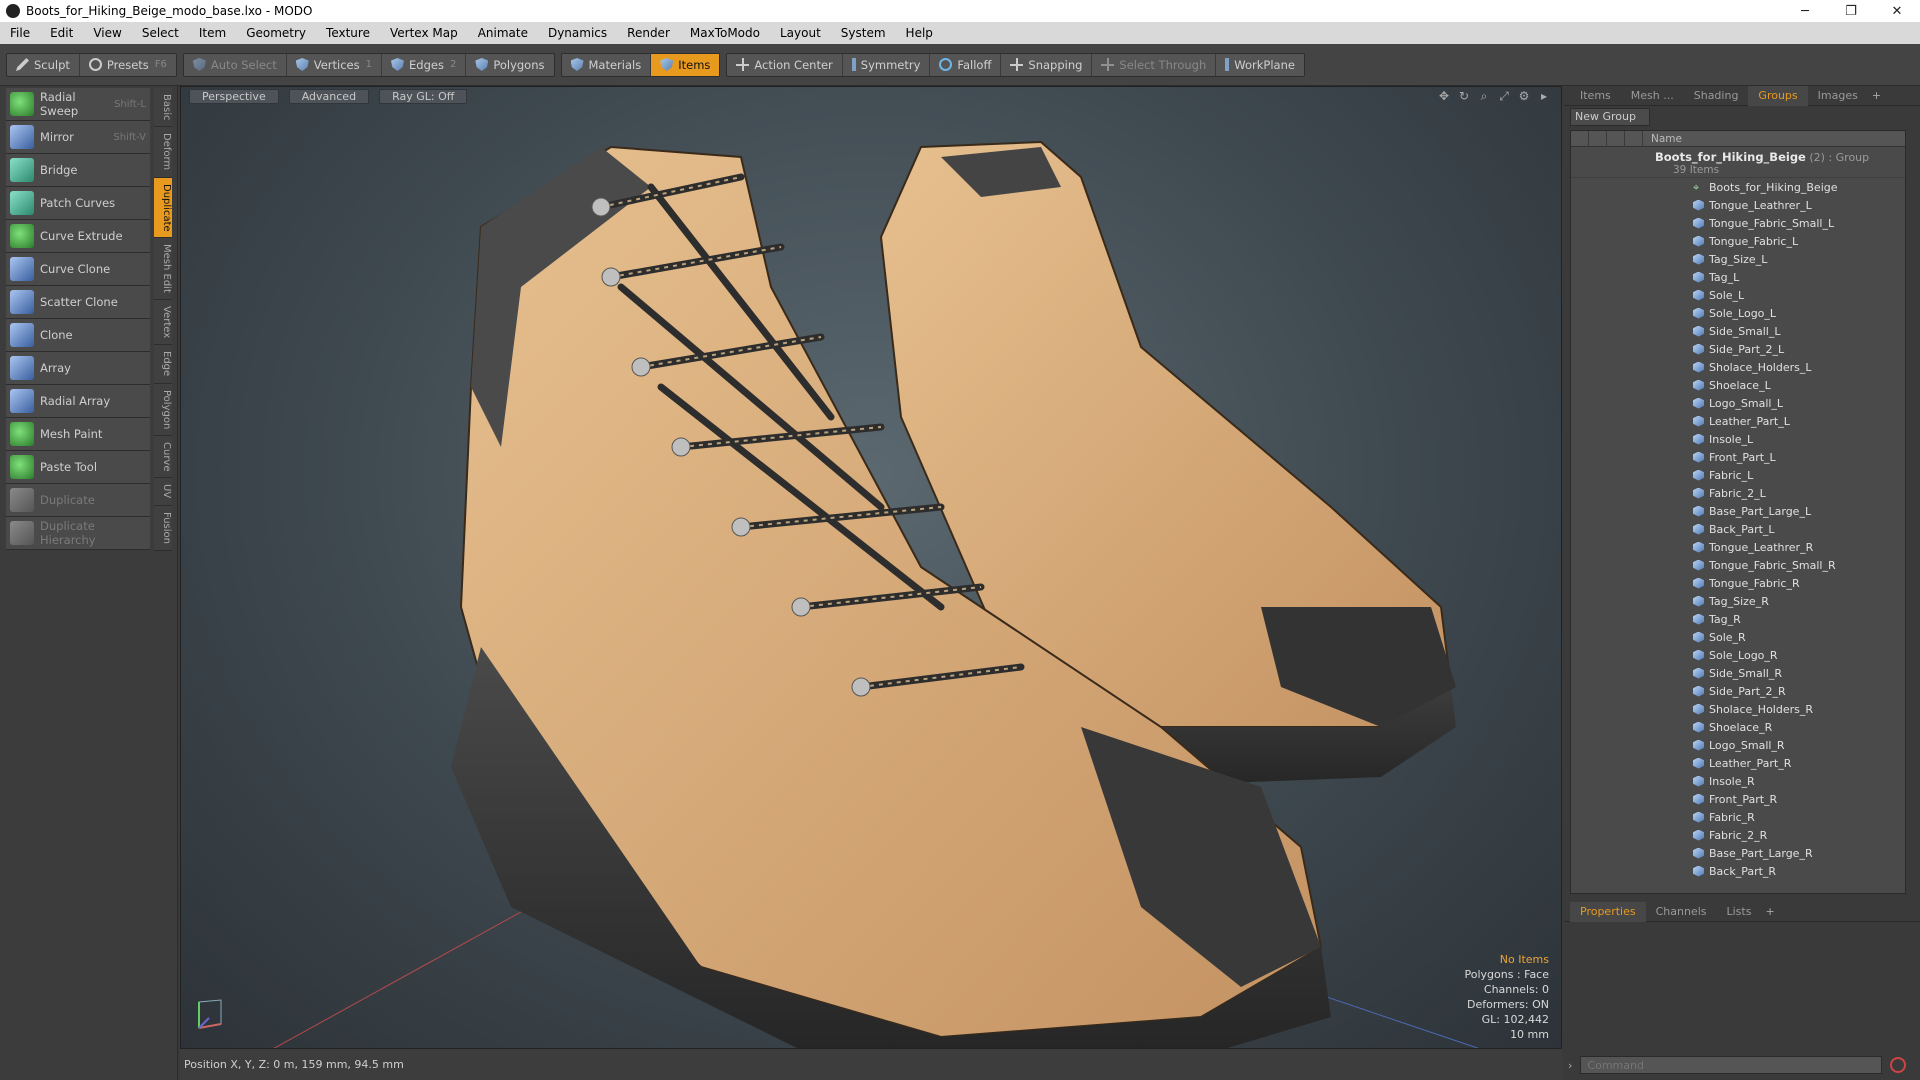  I want to click on list-item: Tag_L, so click(1738, 277).